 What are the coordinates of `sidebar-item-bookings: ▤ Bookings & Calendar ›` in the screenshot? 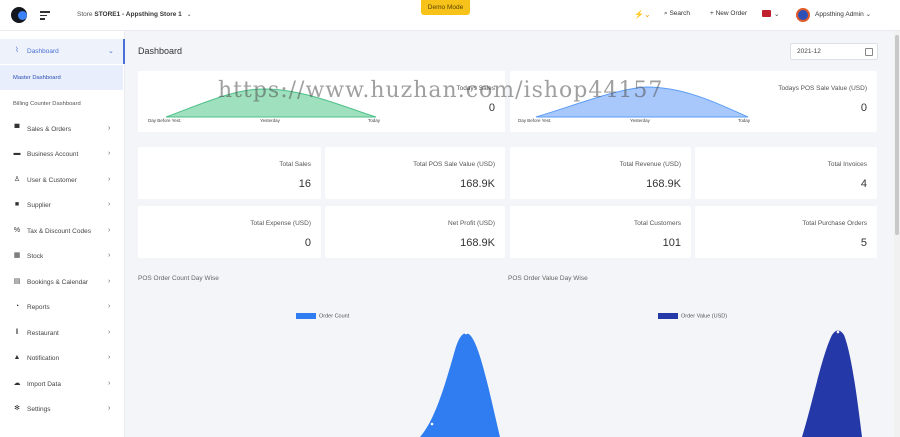 It's located at (62, 282).